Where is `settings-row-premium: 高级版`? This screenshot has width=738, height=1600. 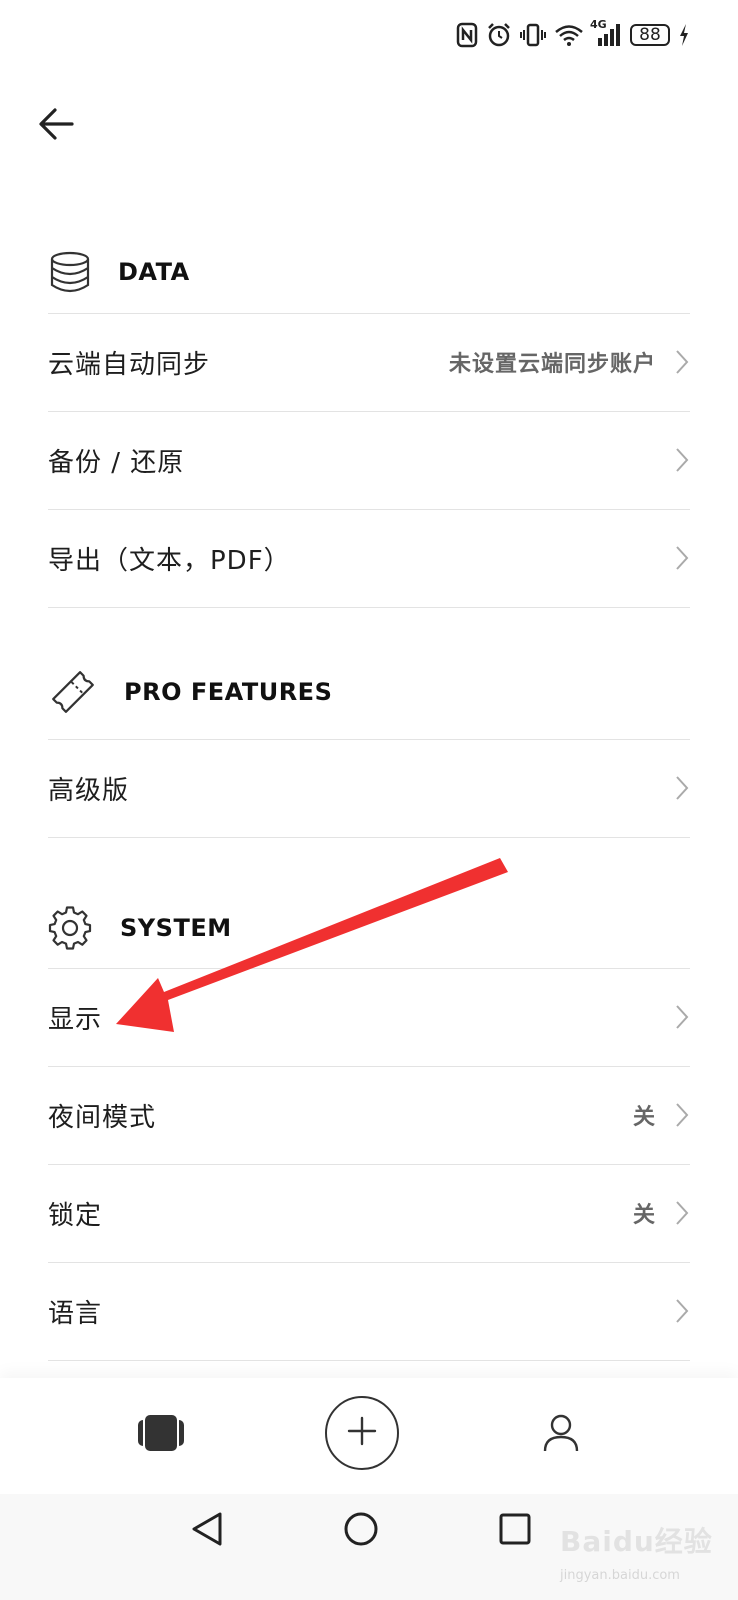 settings-row-premium: 高级版 is located at coordinates (369, 788).